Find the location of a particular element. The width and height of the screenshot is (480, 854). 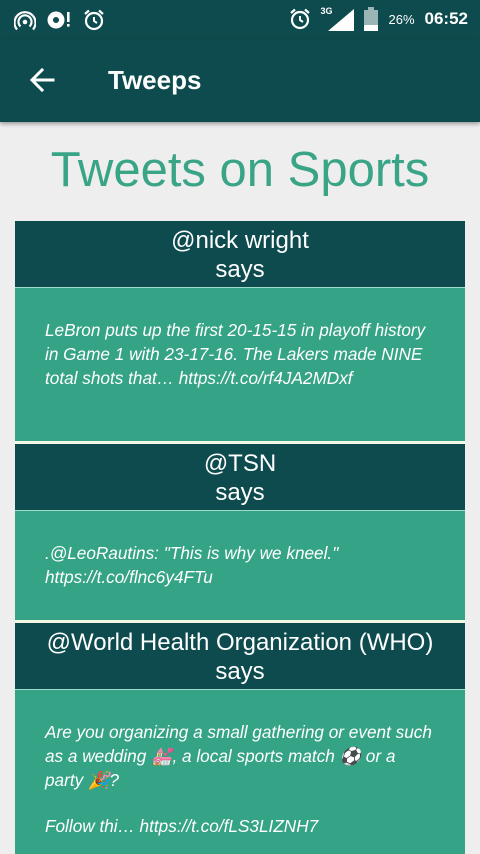

record-alert-icon is located at coordinates (58, 20).